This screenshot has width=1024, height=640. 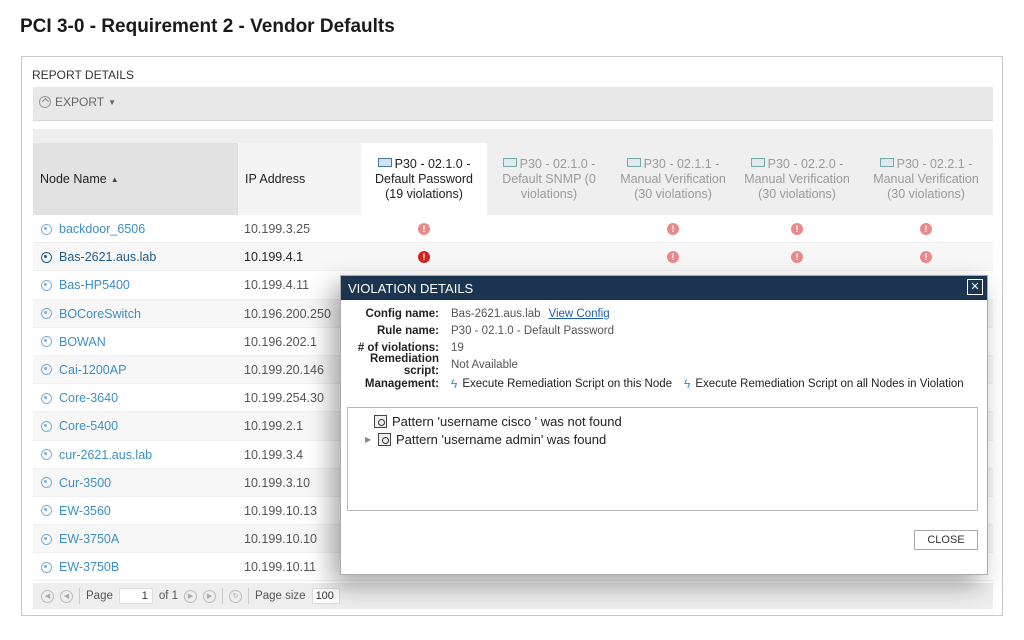 What do you see at coordinates (513, 596) in the screenshot?
I see `pager: ◀ ◀ Page of 1 ▶ ▶ ↻ Page size` at bounding box center [513, 596].